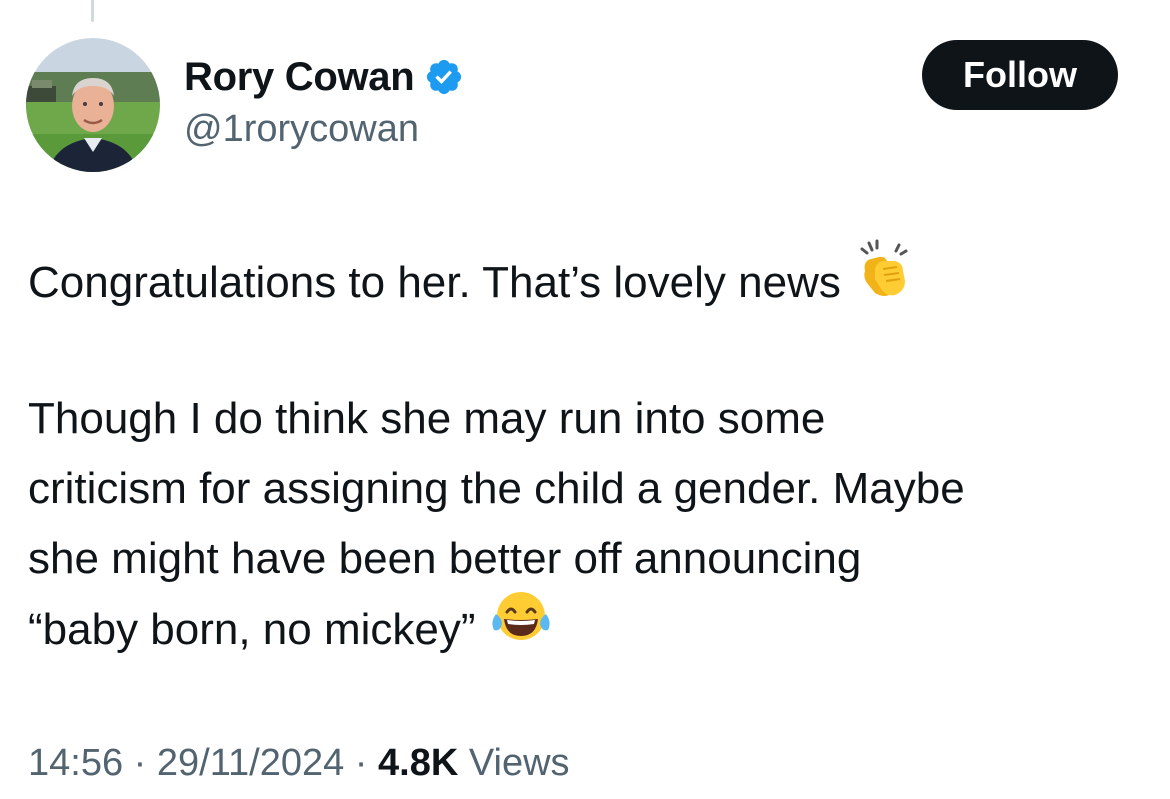 This screenshot has width=1170, height=799. Describe the element at coordinates (884, 279) in the screenshot. I see `clapping-hands-icon` at that location.